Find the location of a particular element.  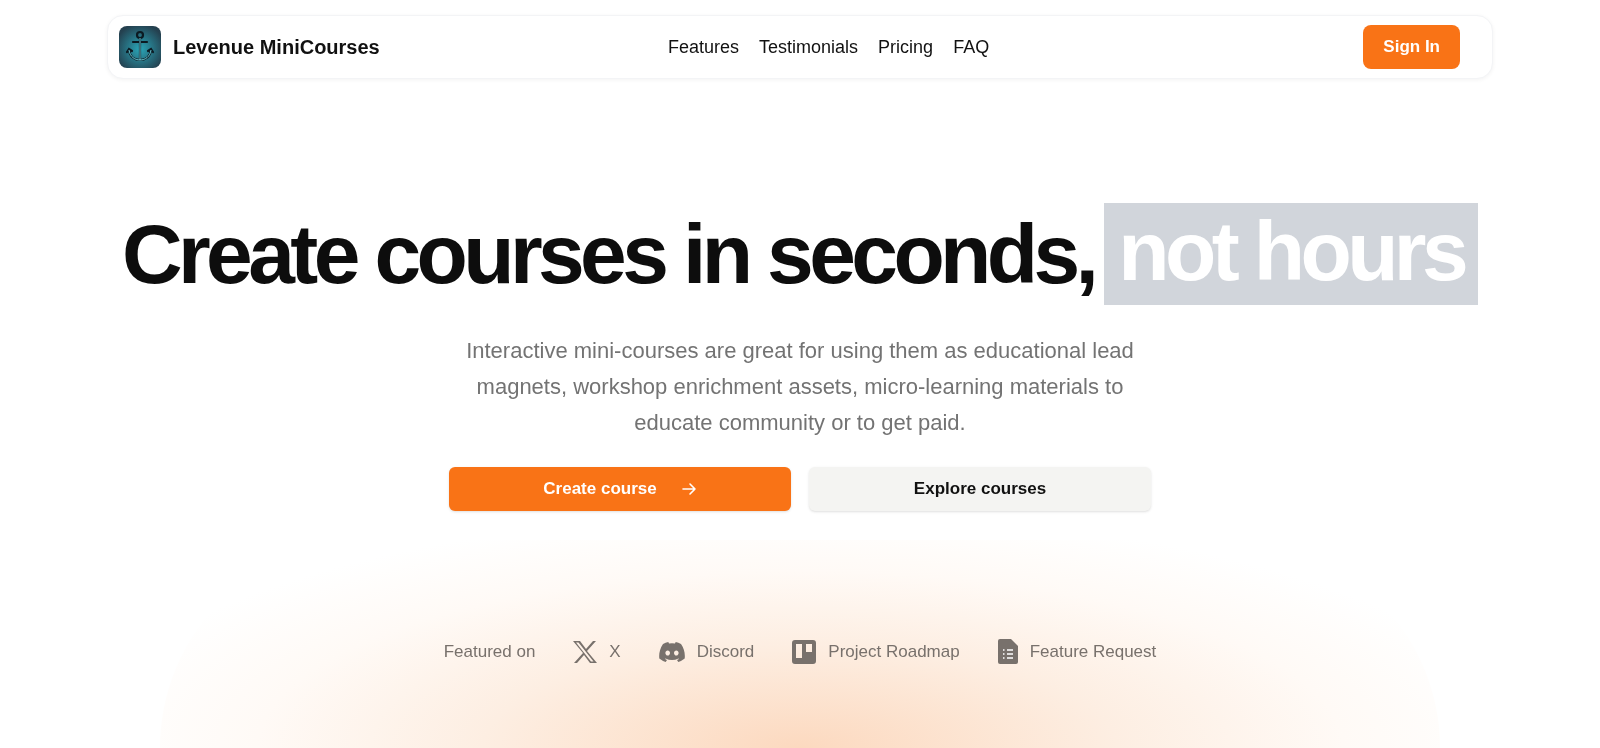

nav-link: Features is located at coordinates (704, 47).